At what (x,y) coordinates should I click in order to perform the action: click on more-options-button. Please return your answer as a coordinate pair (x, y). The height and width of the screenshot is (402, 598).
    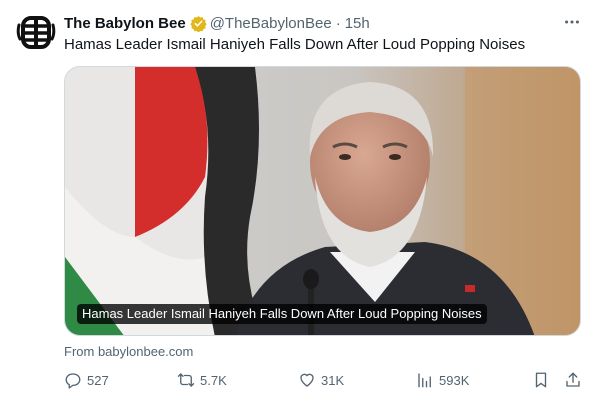
    Looking at the image, I should click on (572, 22).